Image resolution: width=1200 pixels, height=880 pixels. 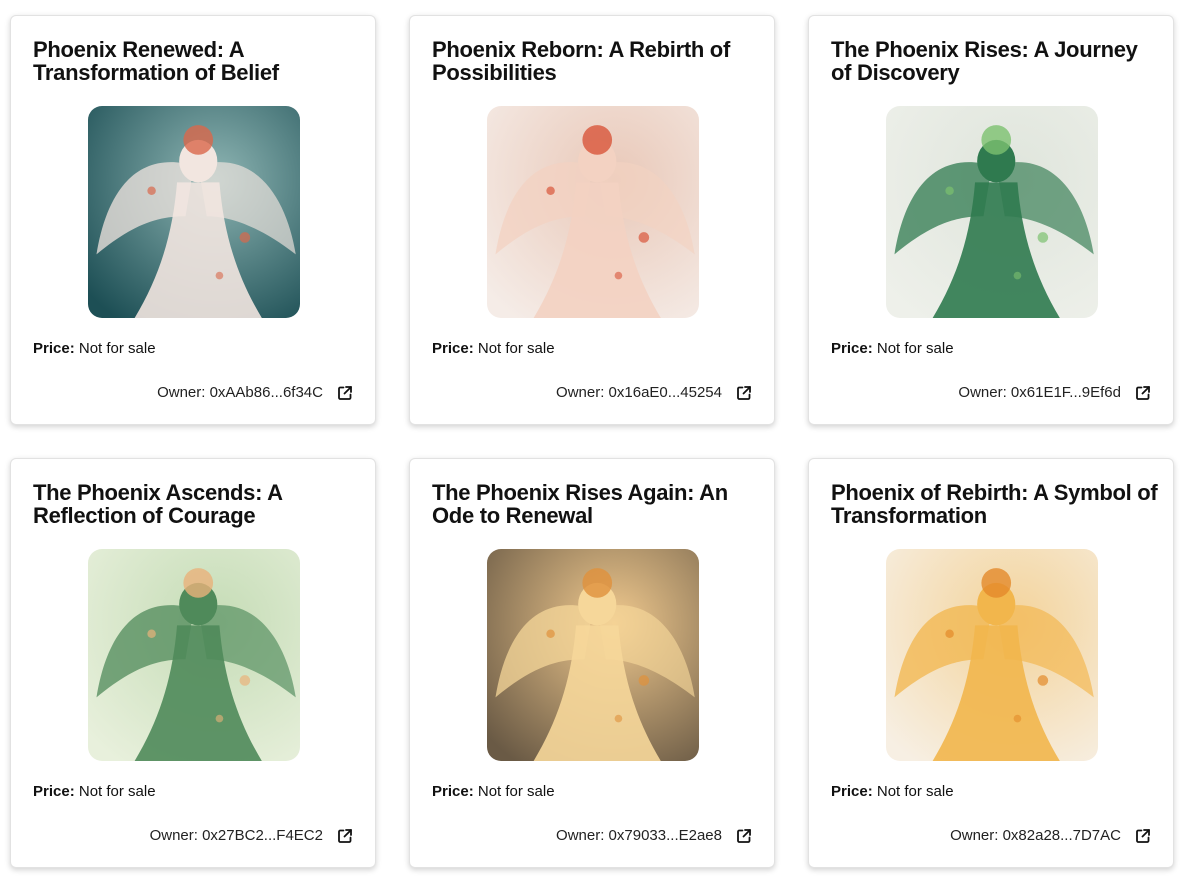 I want to click on owner-address: Owner: 0x82a28...7D7AC, so click(x=1035, y=835).